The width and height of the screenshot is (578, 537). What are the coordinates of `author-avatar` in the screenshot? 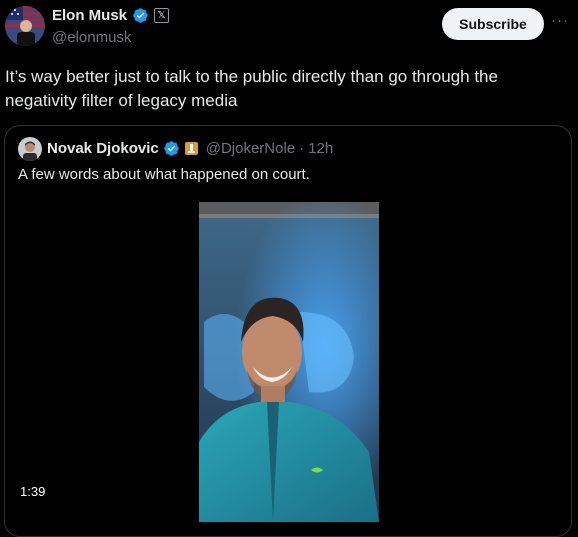 It's located at (25, 26).